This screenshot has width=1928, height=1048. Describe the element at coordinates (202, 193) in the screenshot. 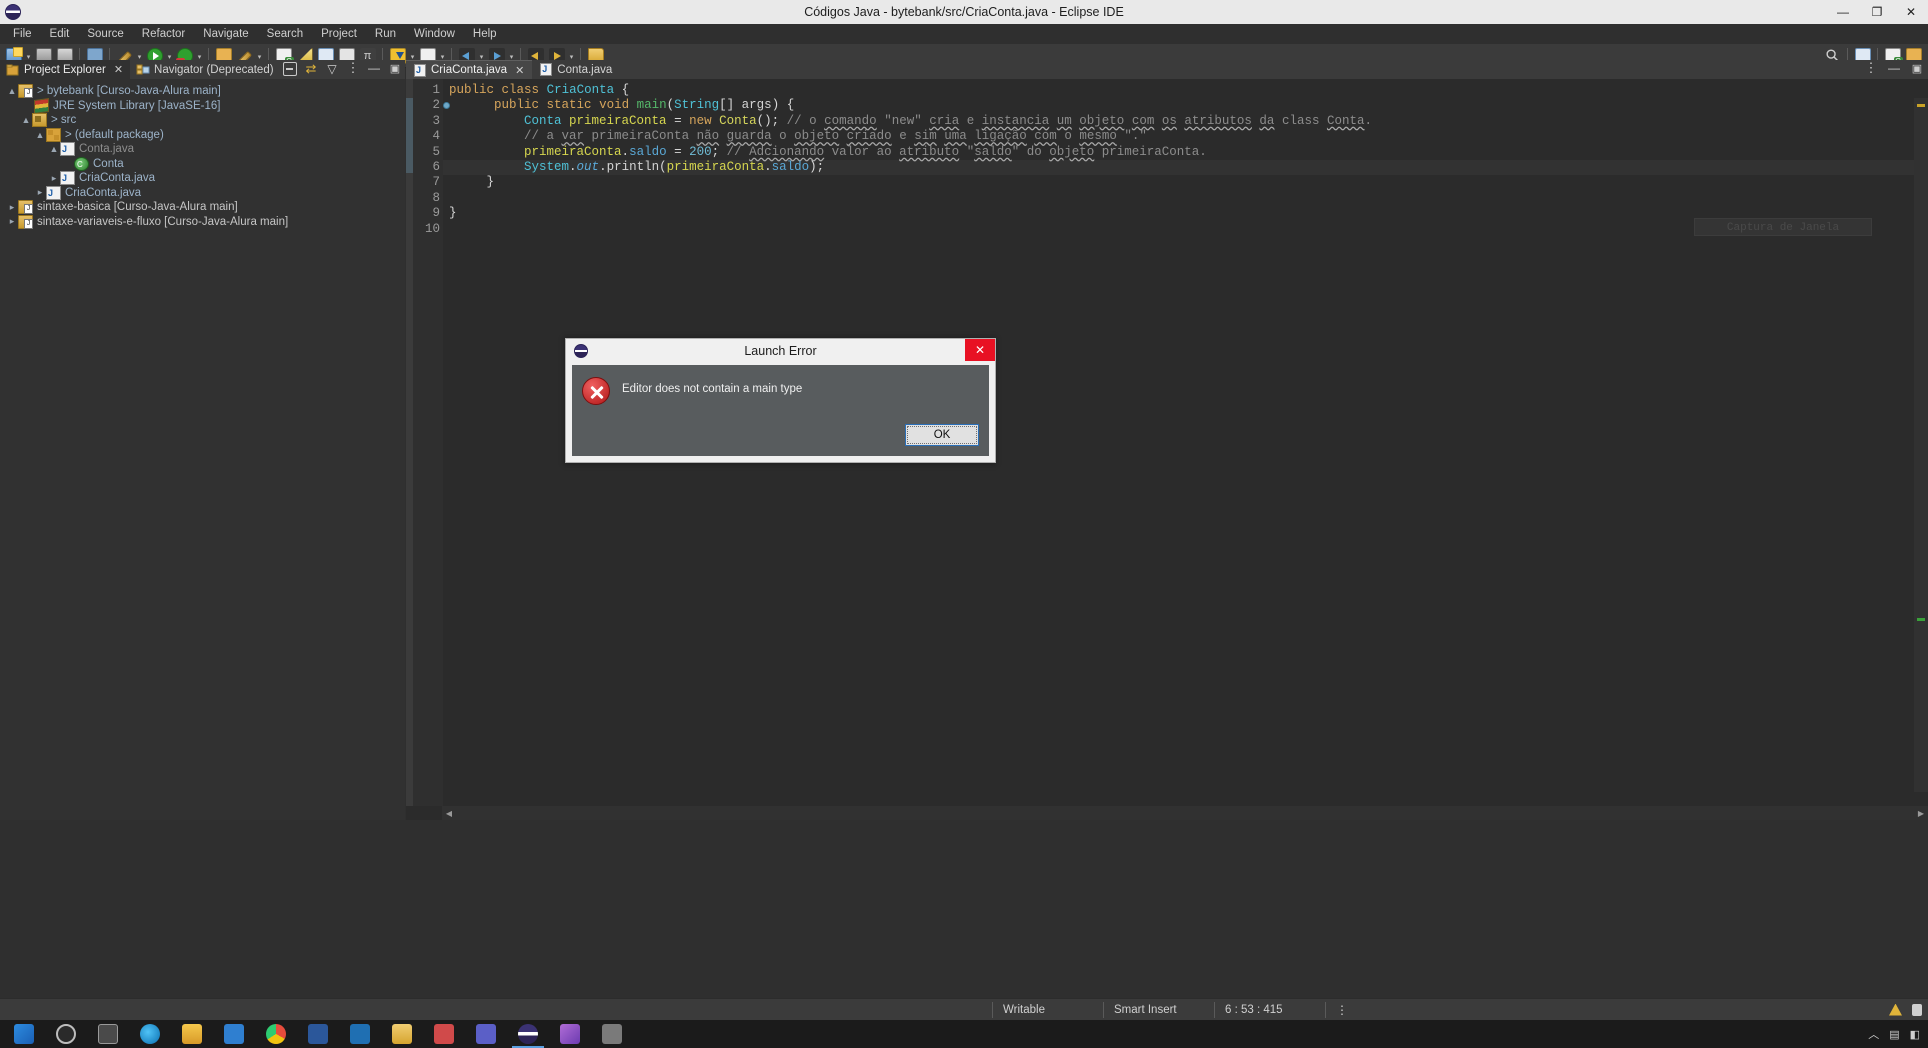

I see `tree-item-criaconta-java-outer: ▸ CriaConta.java` at that location.